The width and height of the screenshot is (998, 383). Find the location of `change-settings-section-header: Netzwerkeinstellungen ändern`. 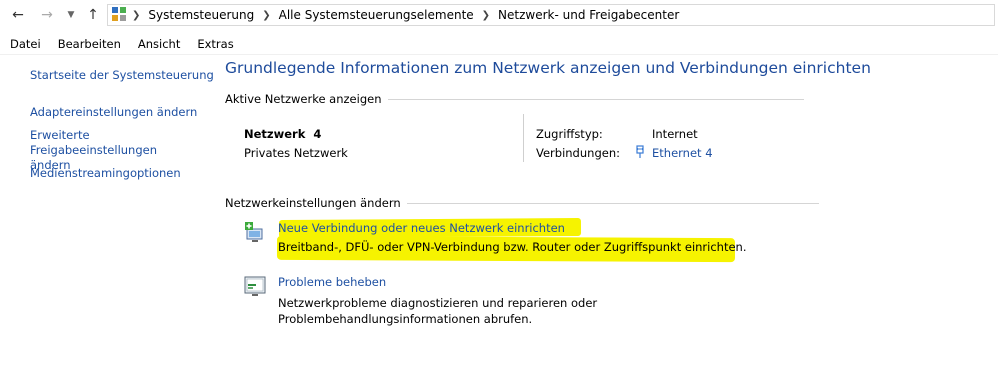

change-settings-section-header: Netzwerkeinstellungen ändern is located at coordinates (522, 203).